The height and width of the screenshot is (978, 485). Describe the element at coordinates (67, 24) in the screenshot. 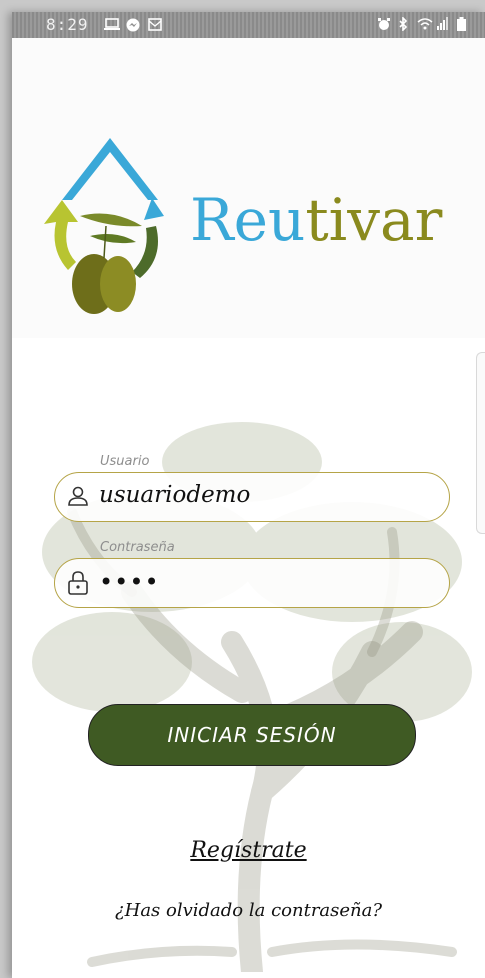

I see `status-time: 8:29` at that location.